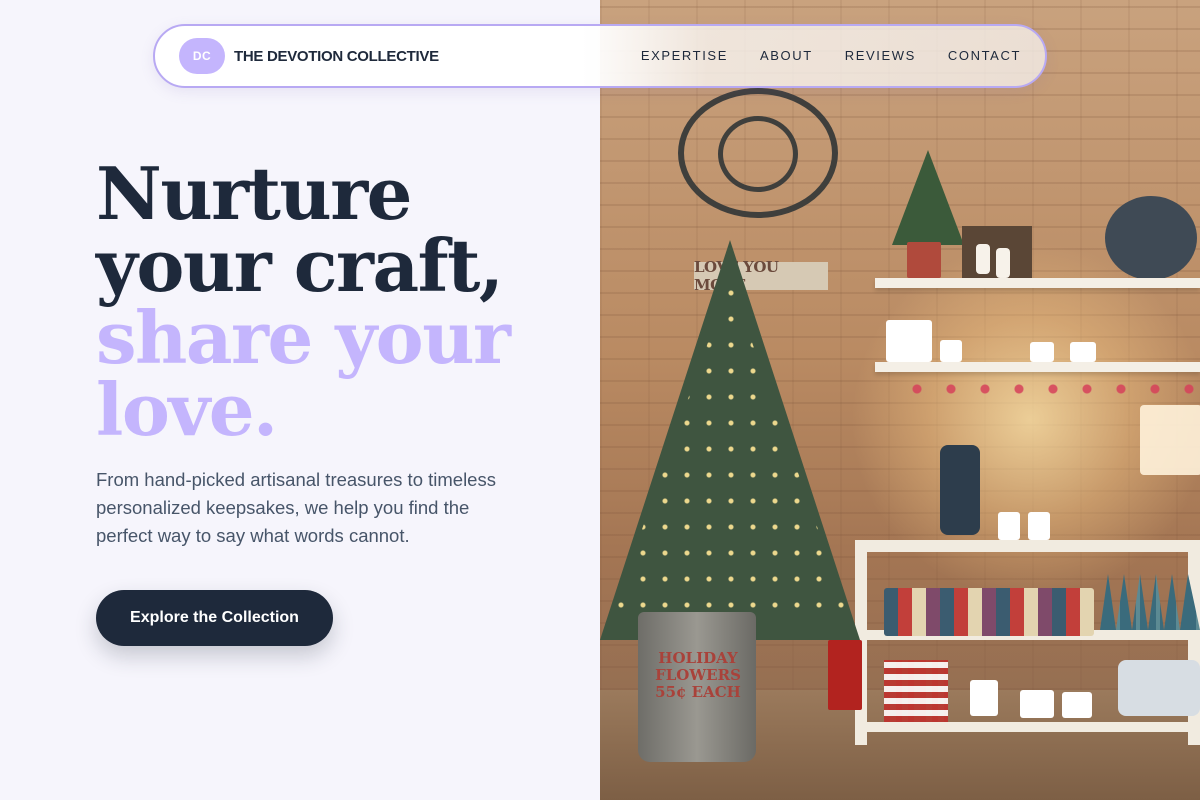 This screenshot has width=1200, height=800. I want to click on tree-pot, so click(924, 260).